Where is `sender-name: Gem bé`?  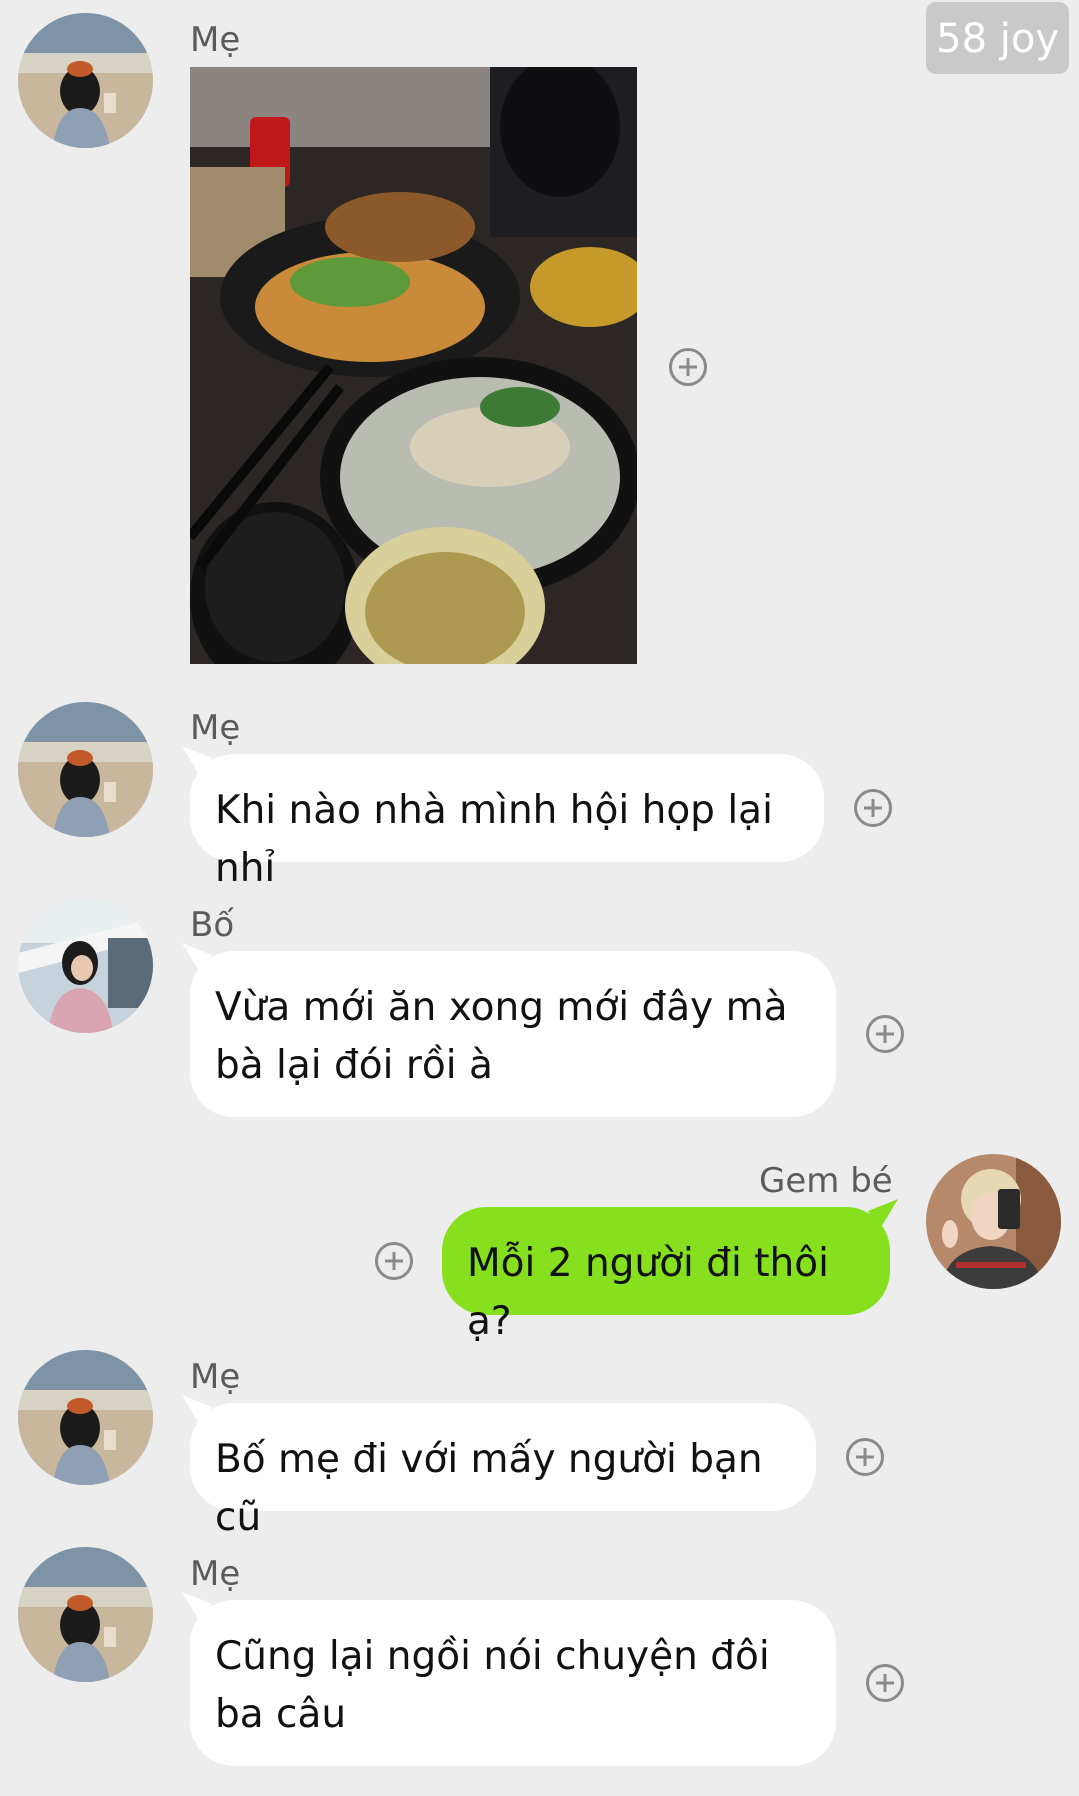 sender-name: Gem bé is located at coordinates (826, 1181).